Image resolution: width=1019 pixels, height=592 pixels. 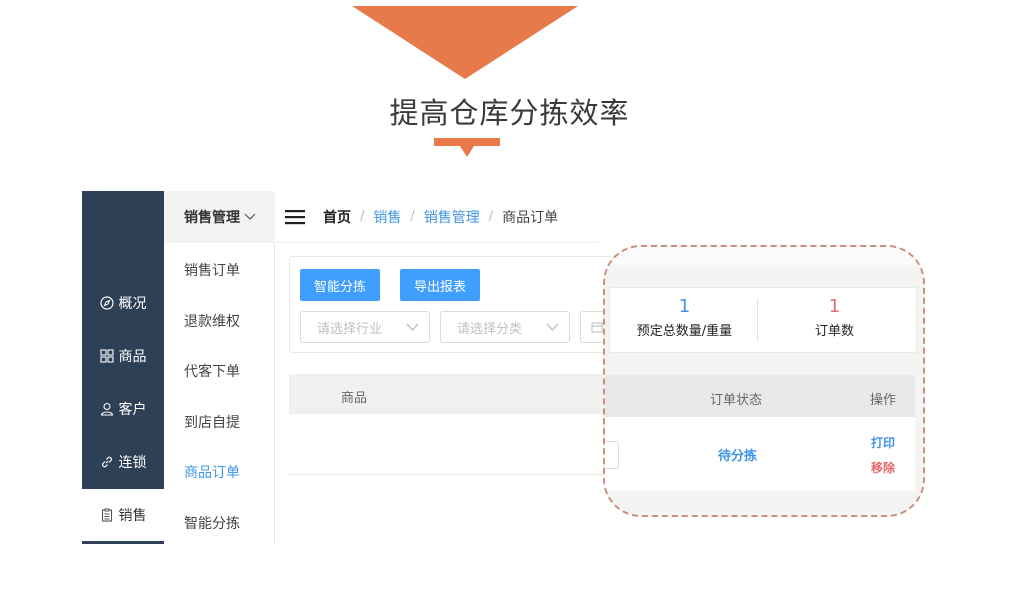 What do you see at coordinates (106, 356) in the screenshot?
I see `grid-icon` at bounding box center [106, 356].